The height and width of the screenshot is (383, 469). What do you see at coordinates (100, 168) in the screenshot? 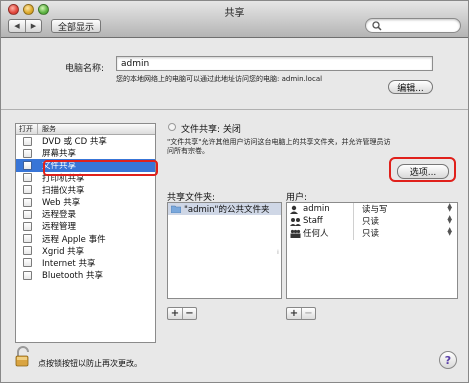
I see `highlight-ring-file-sharing` at bounding box center [100, 168].